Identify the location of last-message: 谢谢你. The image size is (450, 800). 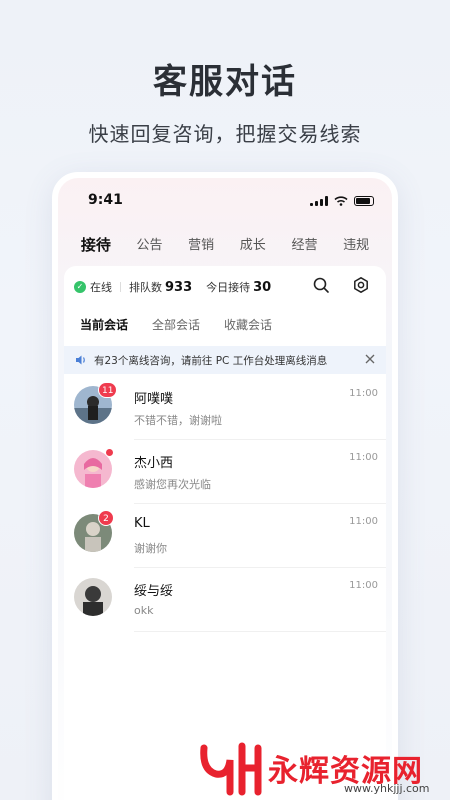
(150, 548).